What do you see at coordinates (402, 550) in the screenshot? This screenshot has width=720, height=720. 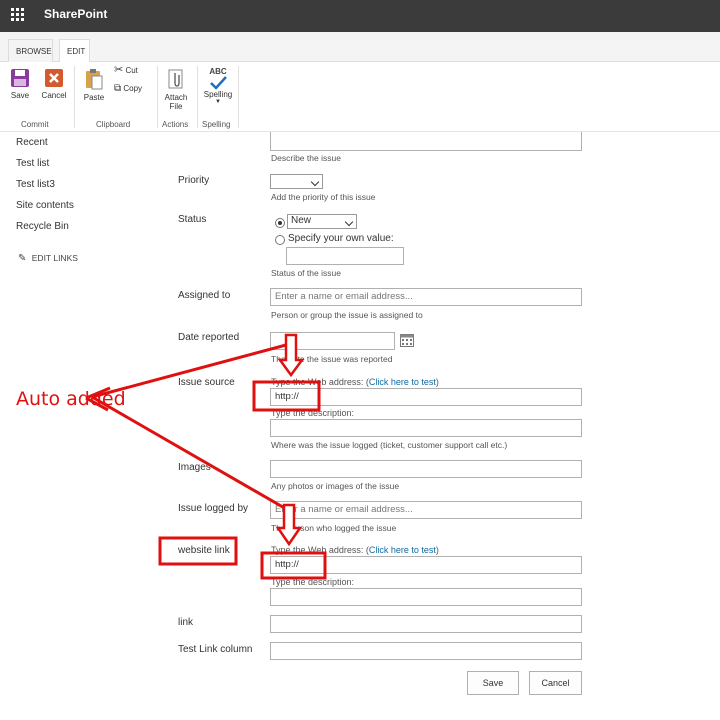 I see `website-link-test-link: Click here to test` at bounding box center [402, 550].